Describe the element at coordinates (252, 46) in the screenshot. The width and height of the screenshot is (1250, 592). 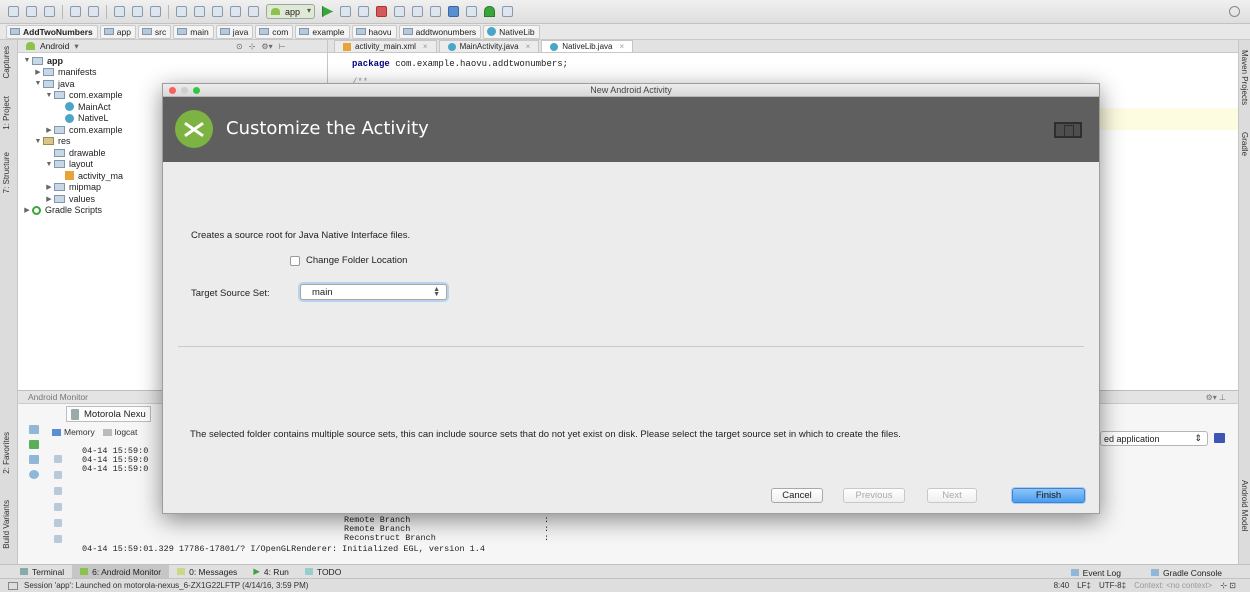
I see `collapse-icon: ⊹` at that location.